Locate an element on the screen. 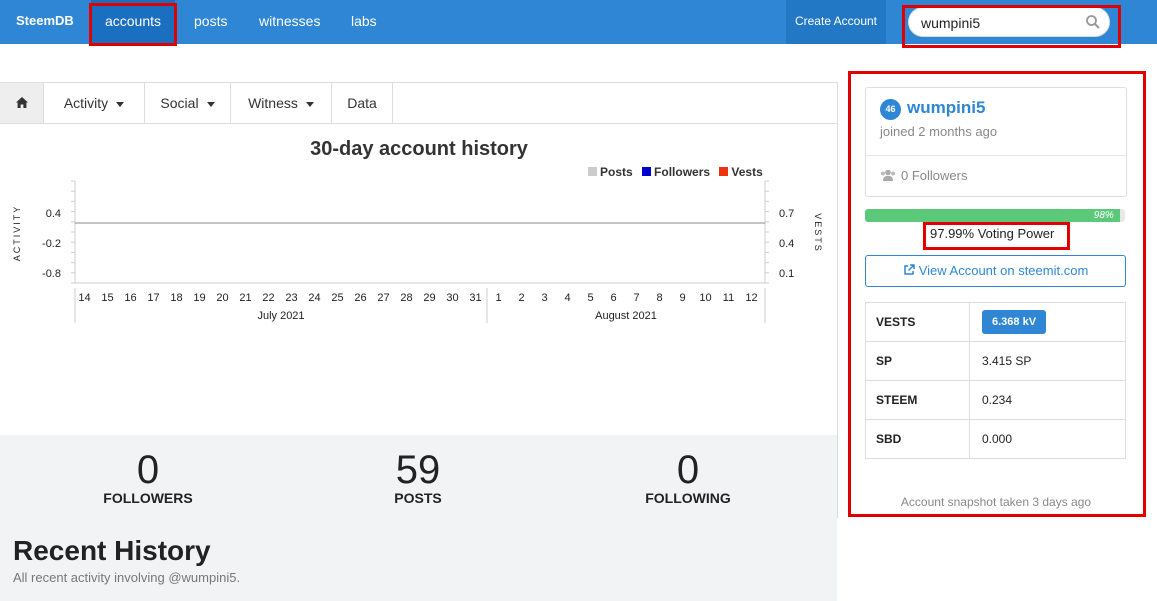  x-tick-label: 17 is located at coordinates (153, 298).